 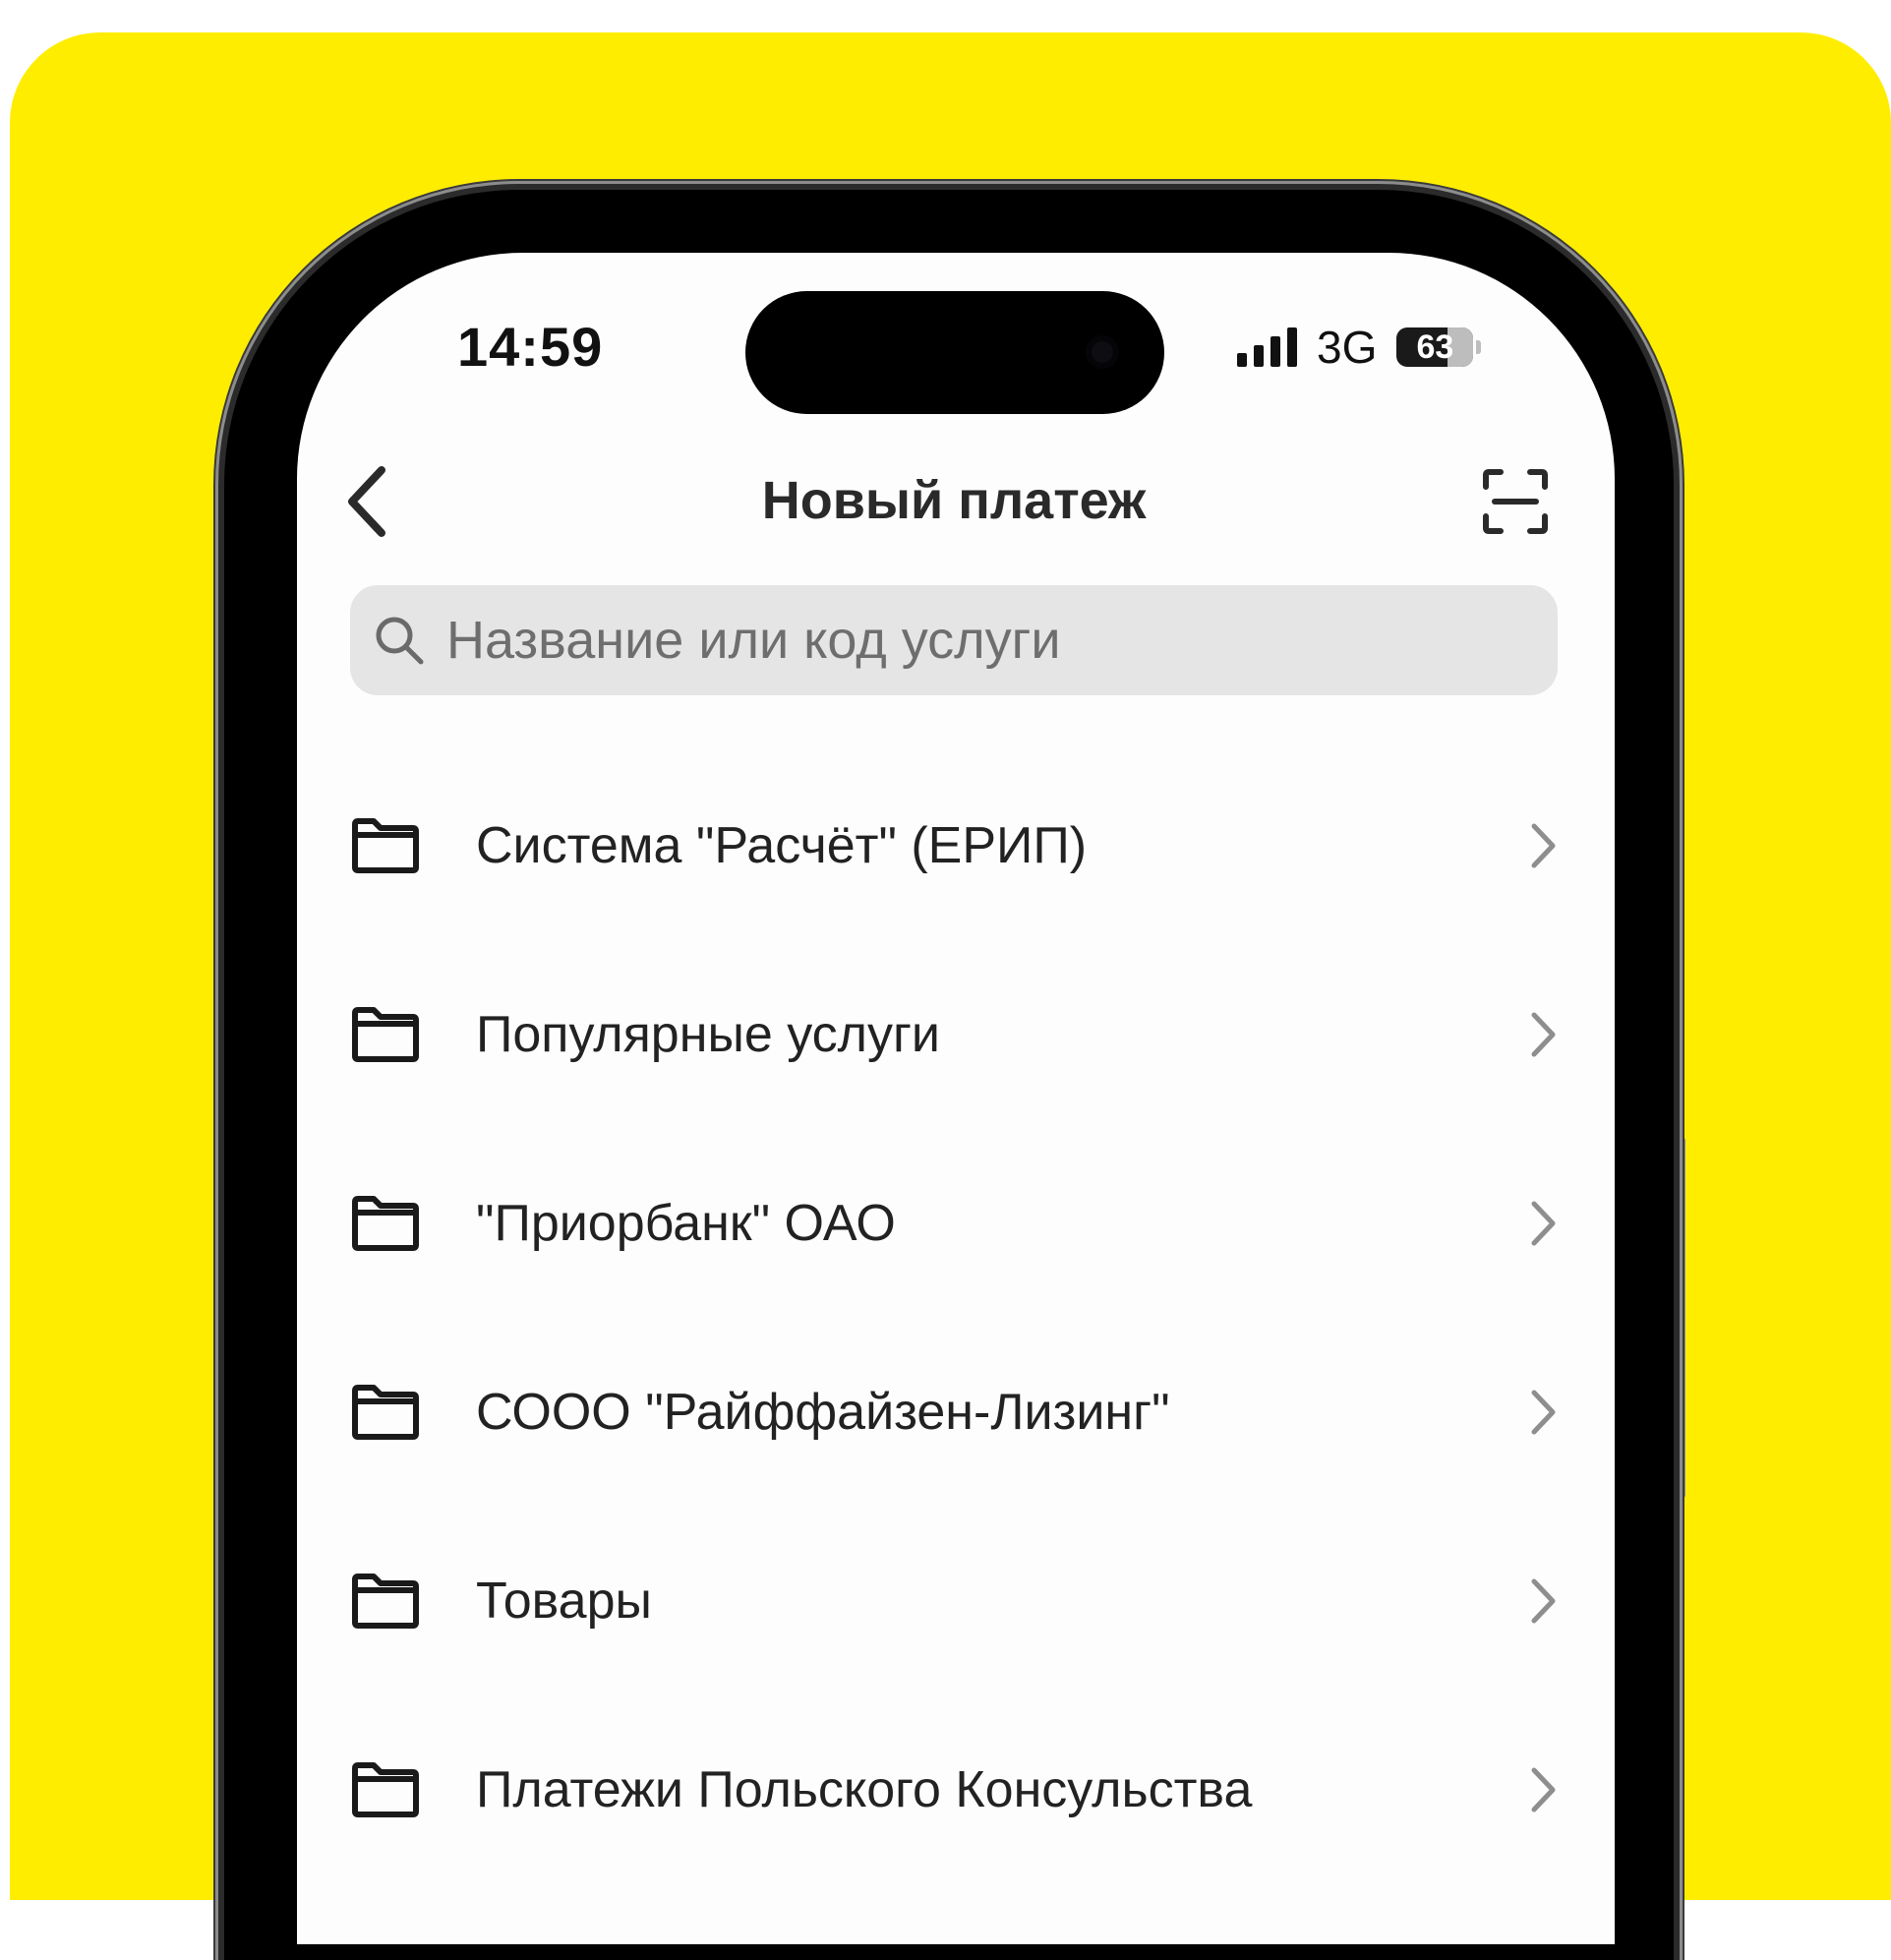 I want to click on battery-level: 63, so click(x=1435, y=346).